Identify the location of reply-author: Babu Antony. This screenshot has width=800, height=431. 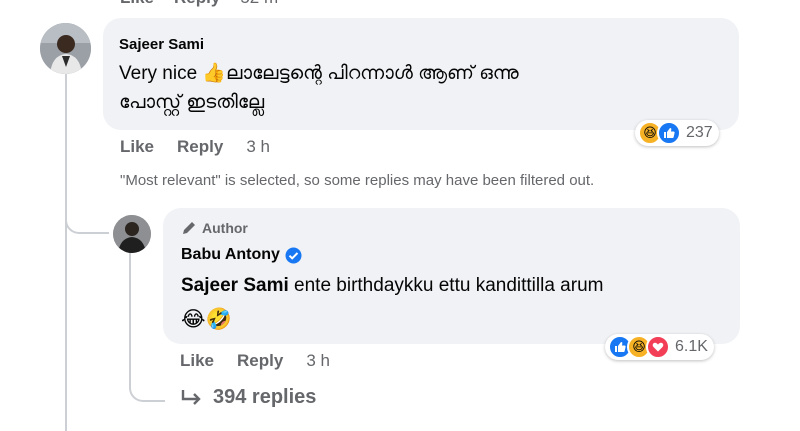
(230, 255).